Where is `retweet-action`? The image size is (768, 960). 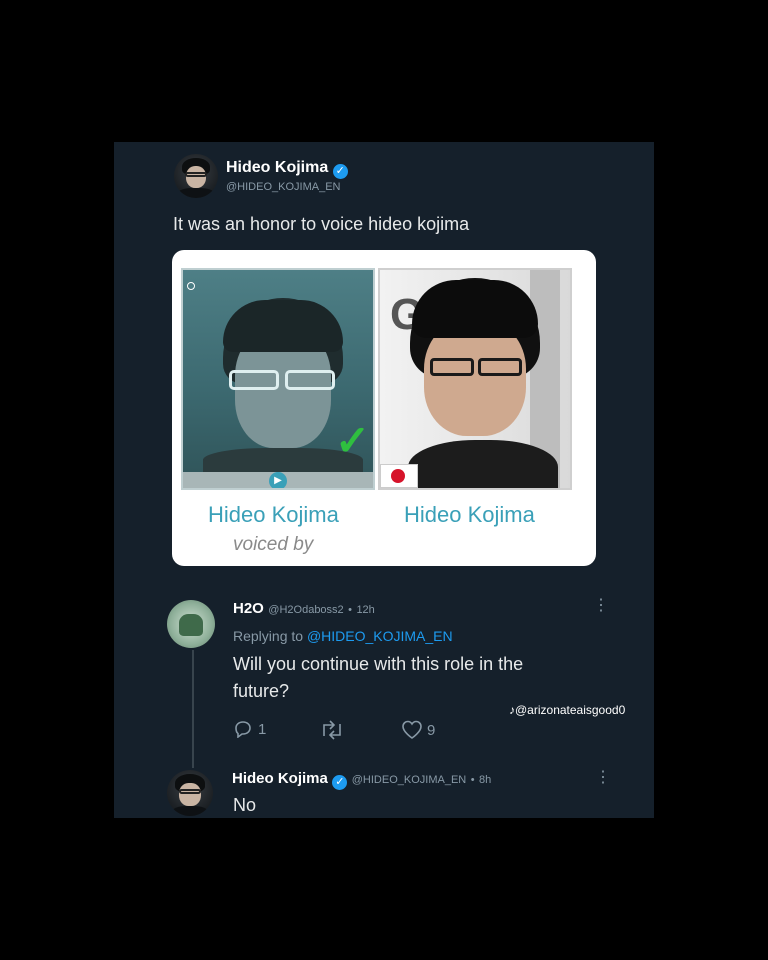 retweet-action is located at coordinates (332, 730).